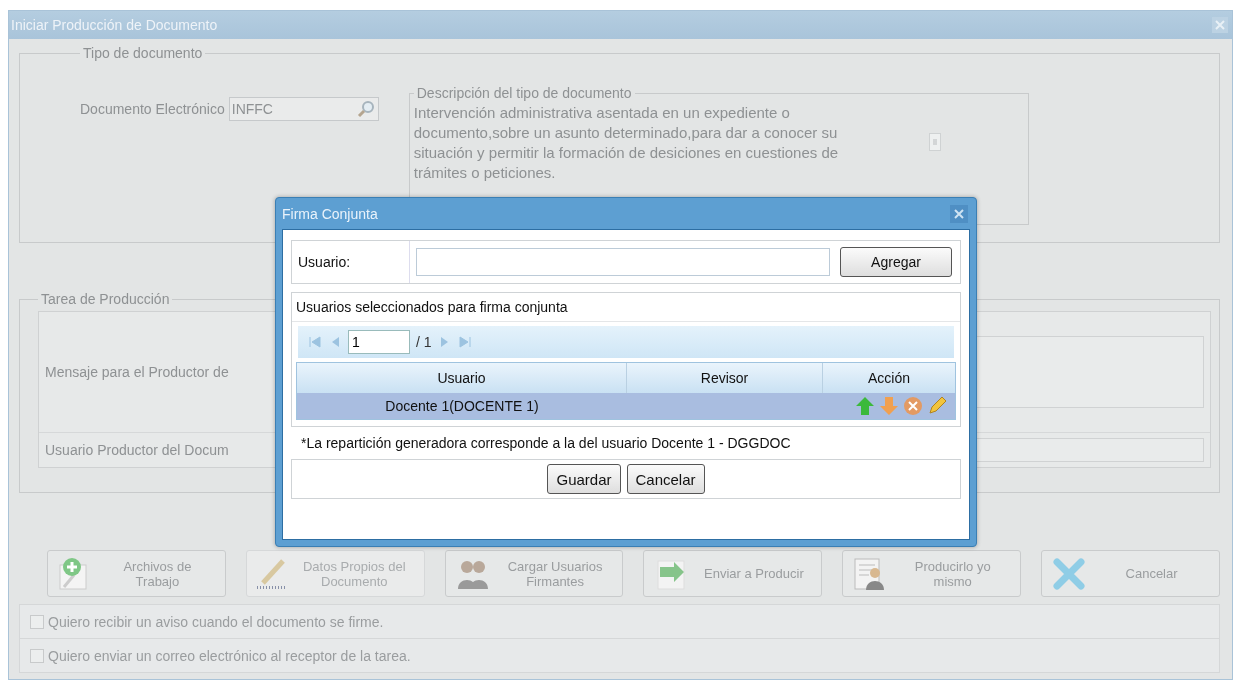 This screenshot has height=689, width=1241. I want to click on checkbox-label: Quiero recibir un aviso cuando el documento se firme., so click(216, 621).